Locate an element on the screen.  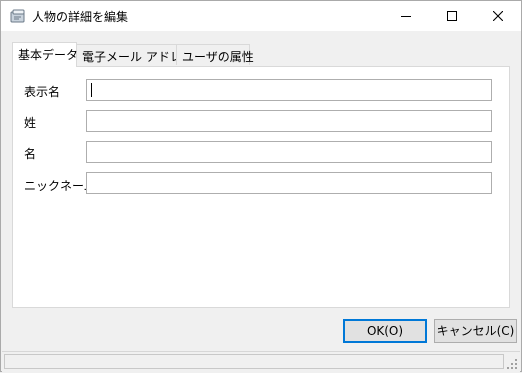
tab-user-attributes: ユーザの属性 is located at coordinates (215, 54).